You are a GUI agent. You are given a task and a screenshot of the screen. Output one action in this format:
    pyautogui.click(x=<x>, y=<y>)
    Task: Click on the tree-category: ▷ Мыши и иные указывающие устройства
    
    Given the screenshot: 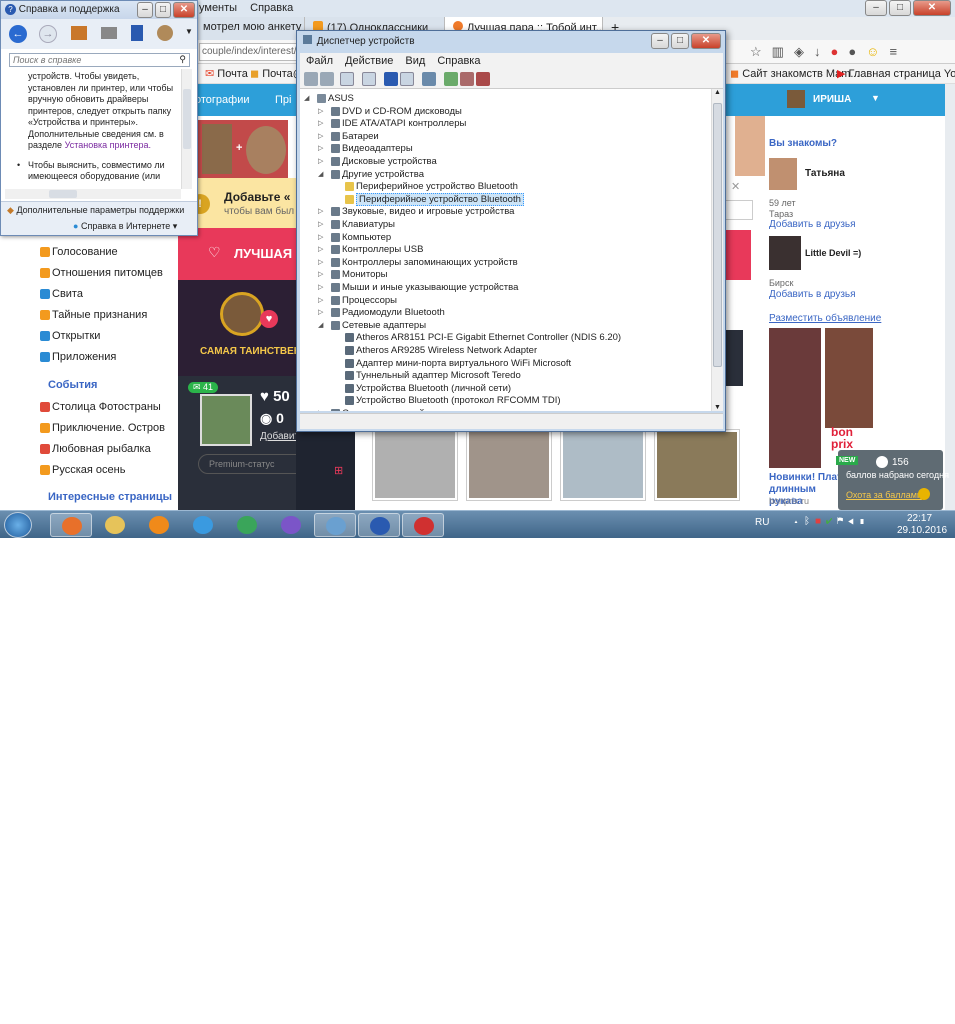 What is the action you would take?
    pyautogui.click(x=418, y=288)
    